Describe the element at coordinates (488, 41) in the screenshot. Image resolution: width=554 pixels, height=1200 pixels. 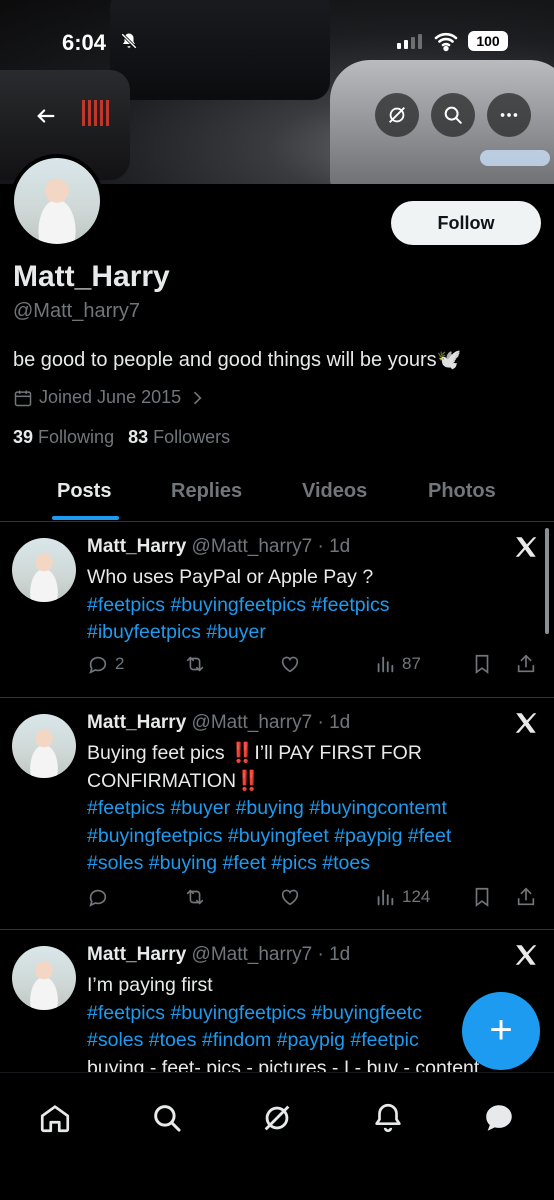
I see `battery-indicator: 100` at that location.